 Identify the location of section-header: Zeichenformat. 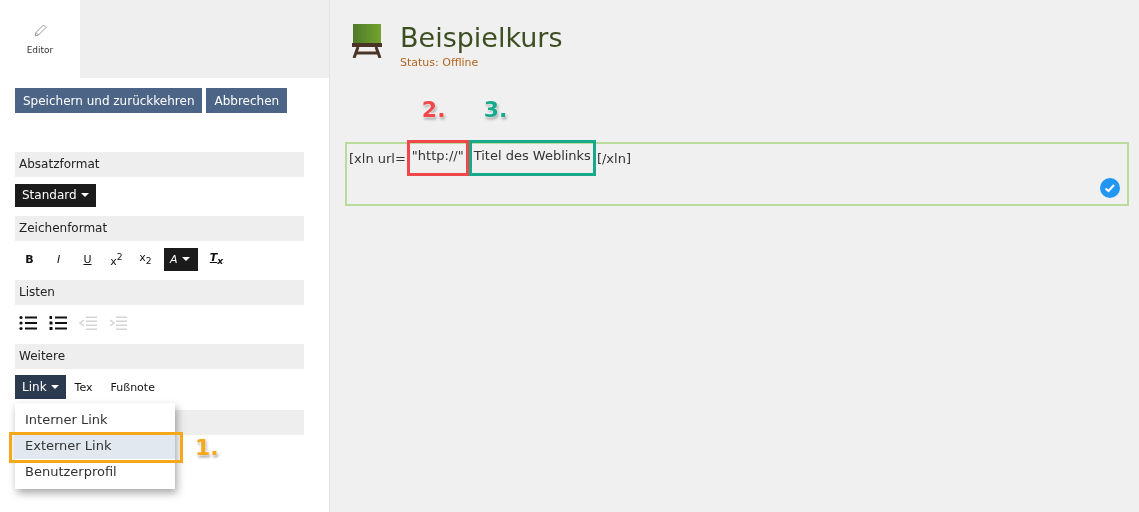
(159, 228).